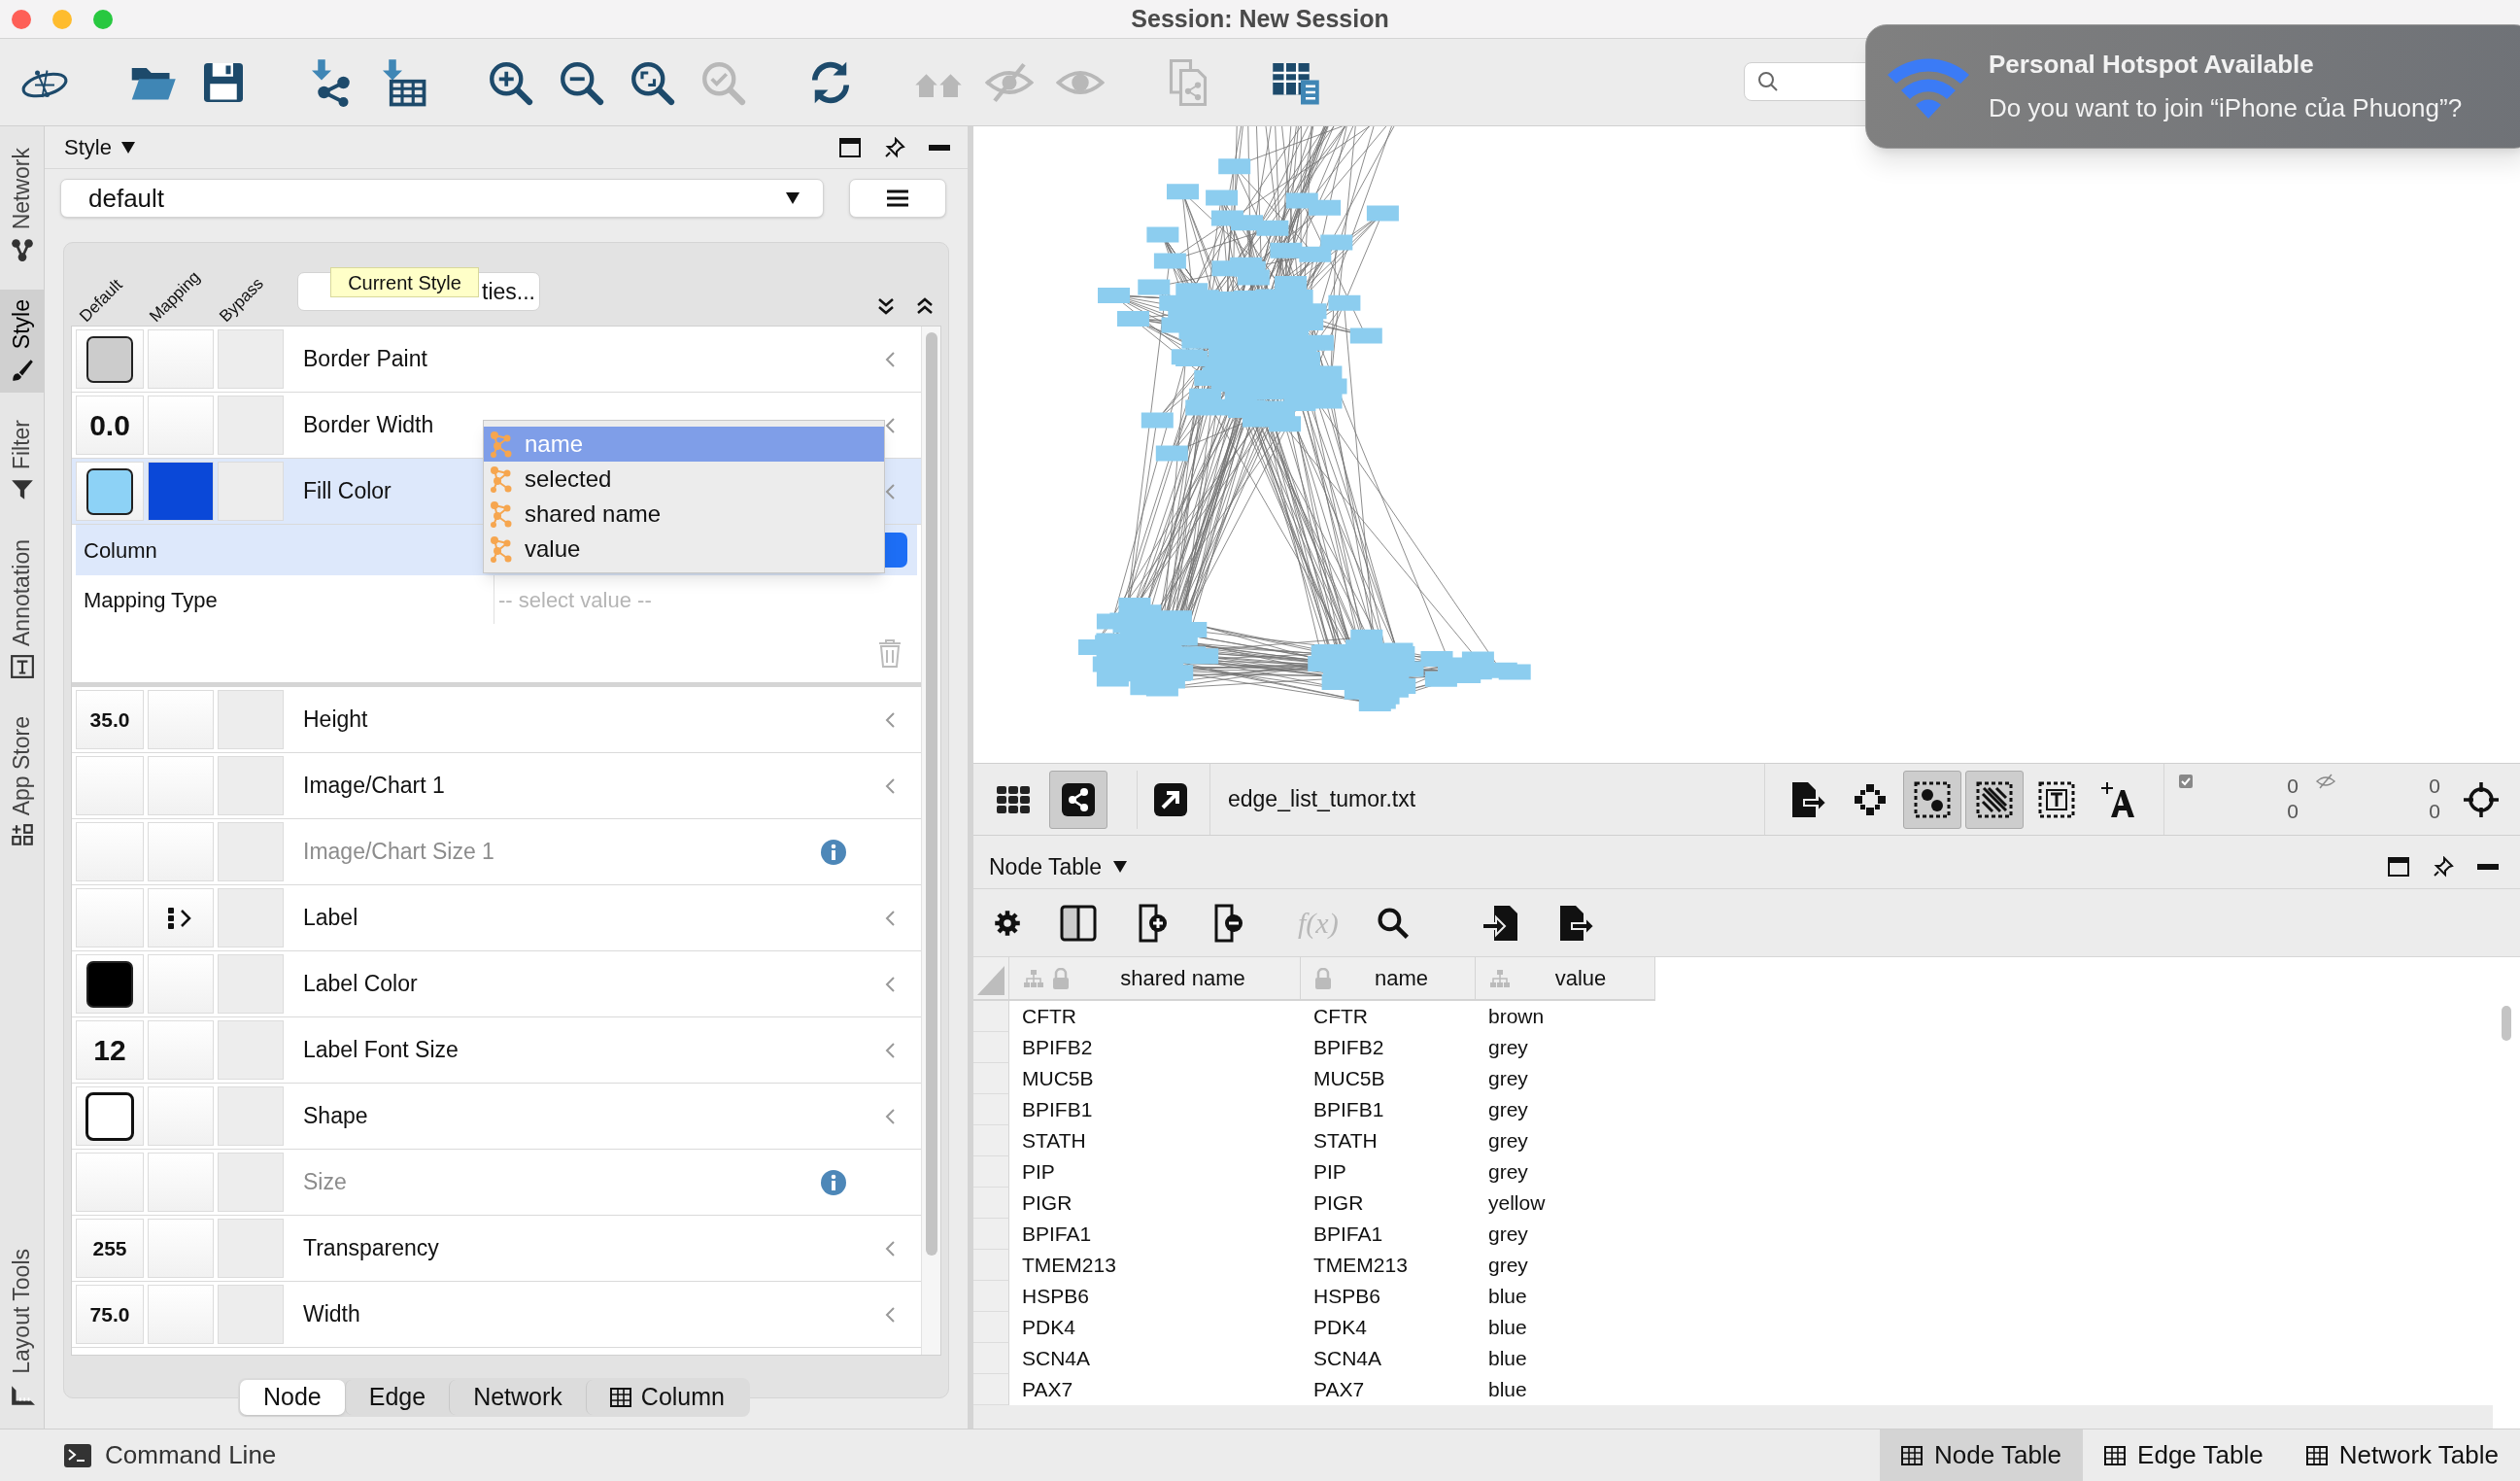 Image resolution: width=2520 pixels, height=1481 pixels. What do you see at coordinates (1322, 799) in the screenshot?
I see `network-name: edge_list_tumor.txt` at bounding box center [1322, 799].